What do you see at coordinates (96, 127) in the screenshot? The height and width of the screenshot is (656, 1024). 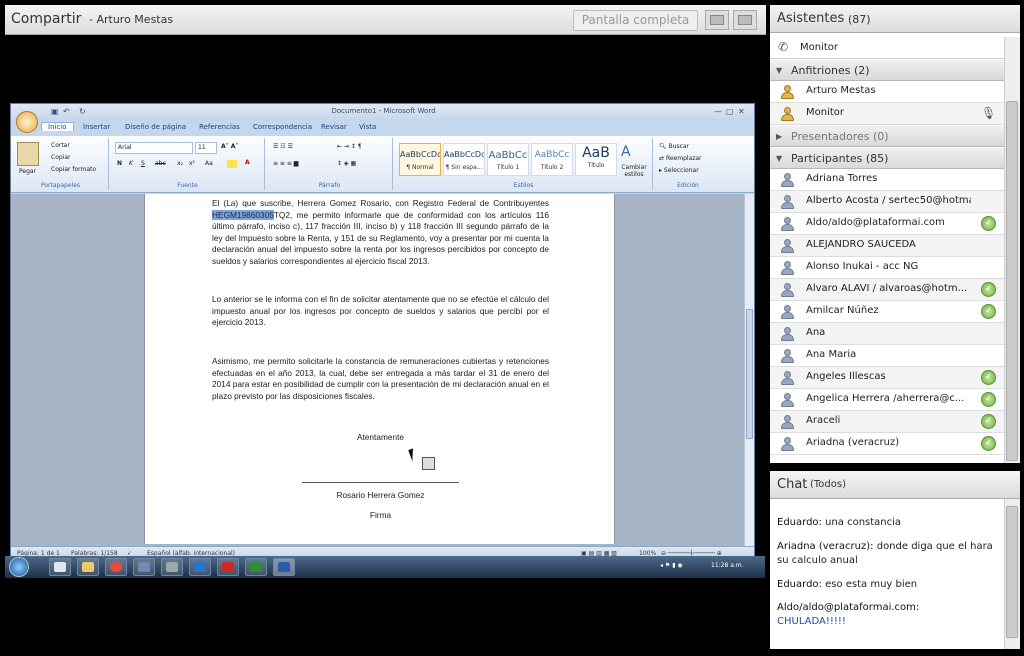 I see `tab-insertar: Insertar` at bounding box center [96, 127].